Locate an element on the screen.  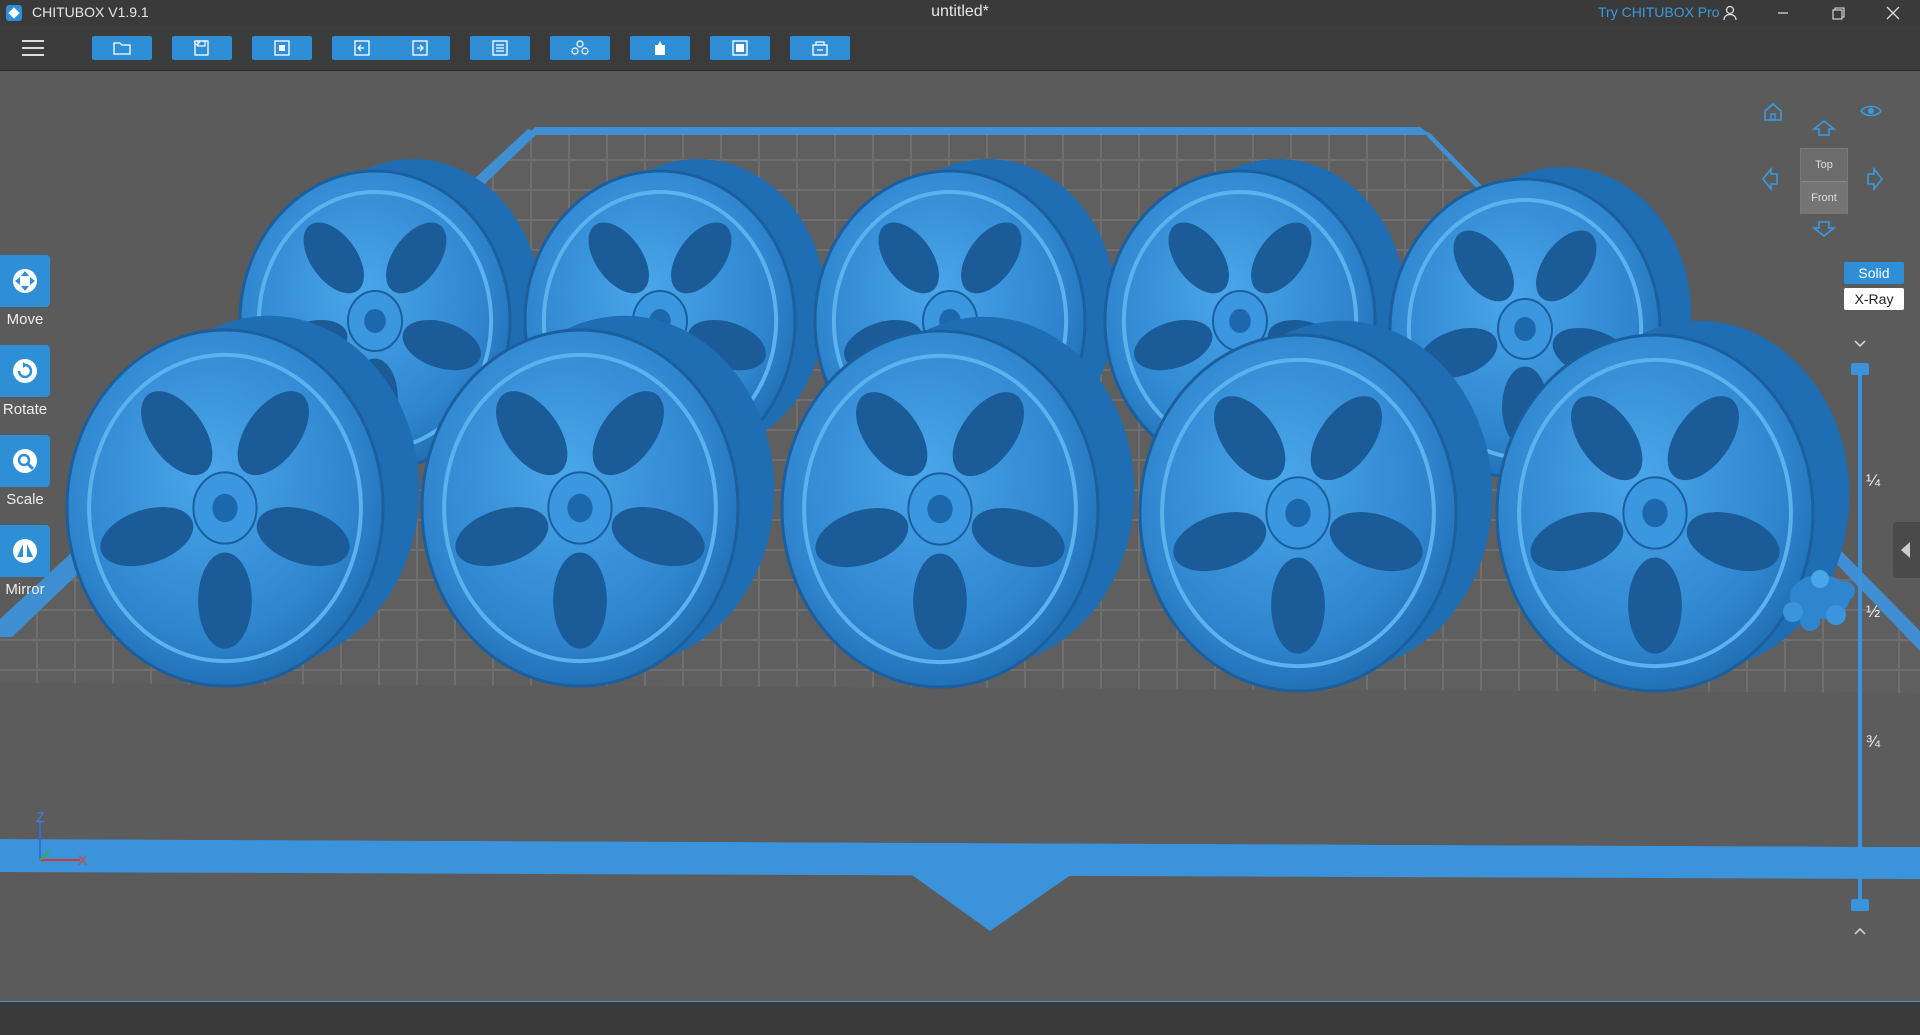
slice-mark-three-quarters: ¾ is located at coordinates (1873, 741).